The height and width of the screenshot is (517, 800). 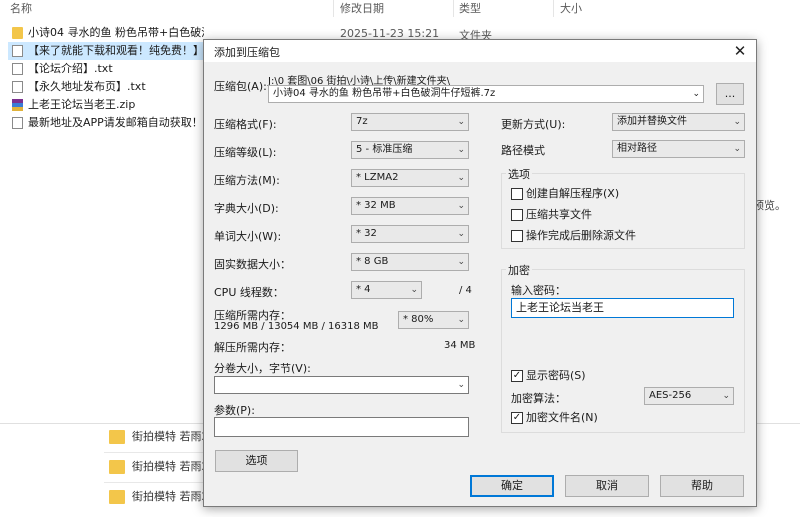 I want to click on list-item: 街拍模特 若雨24, so click(x=162, y=437).